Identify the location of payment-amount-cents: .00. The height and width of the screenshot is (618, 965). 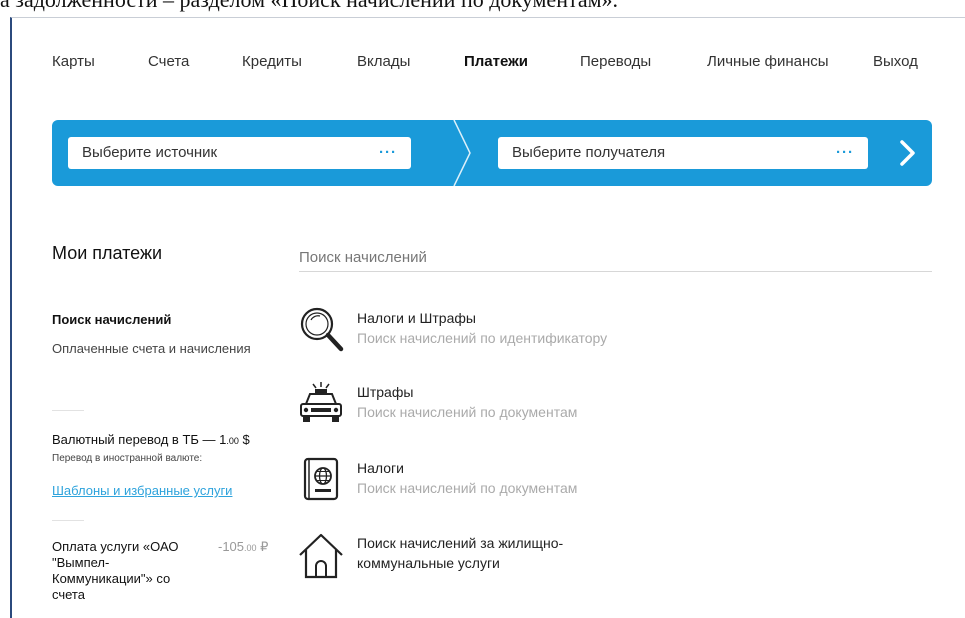
(250, 548).